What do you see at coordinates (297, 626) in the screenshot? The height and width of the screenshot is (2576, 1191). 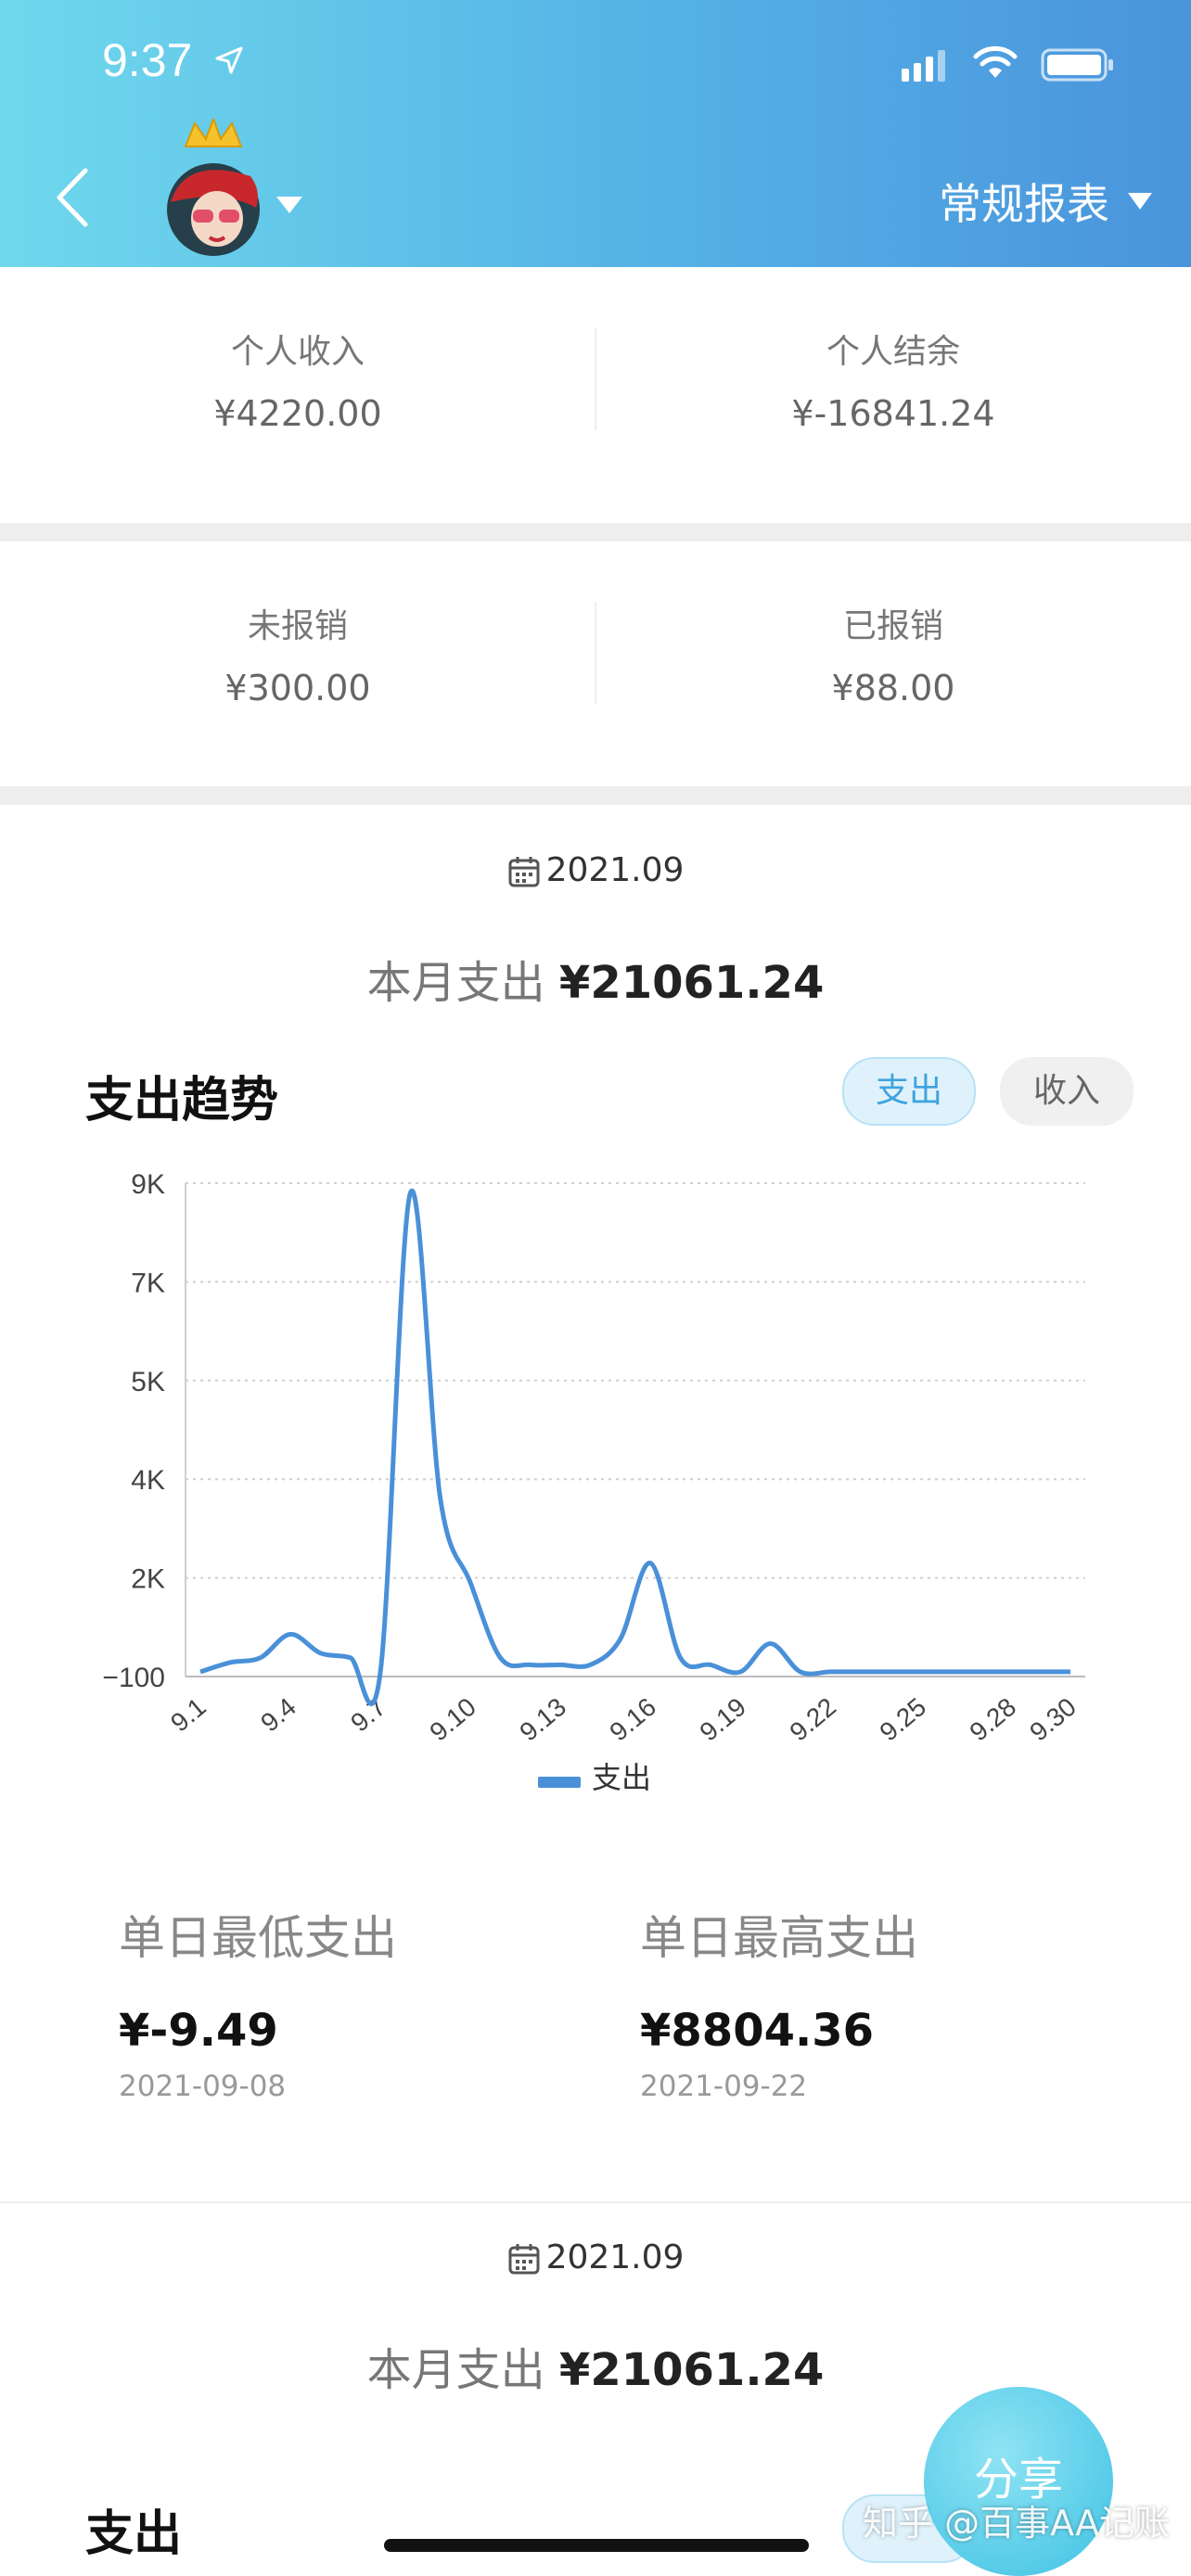 I see `unreimbursed-label: 未报销` at bounding box center [297, 626].